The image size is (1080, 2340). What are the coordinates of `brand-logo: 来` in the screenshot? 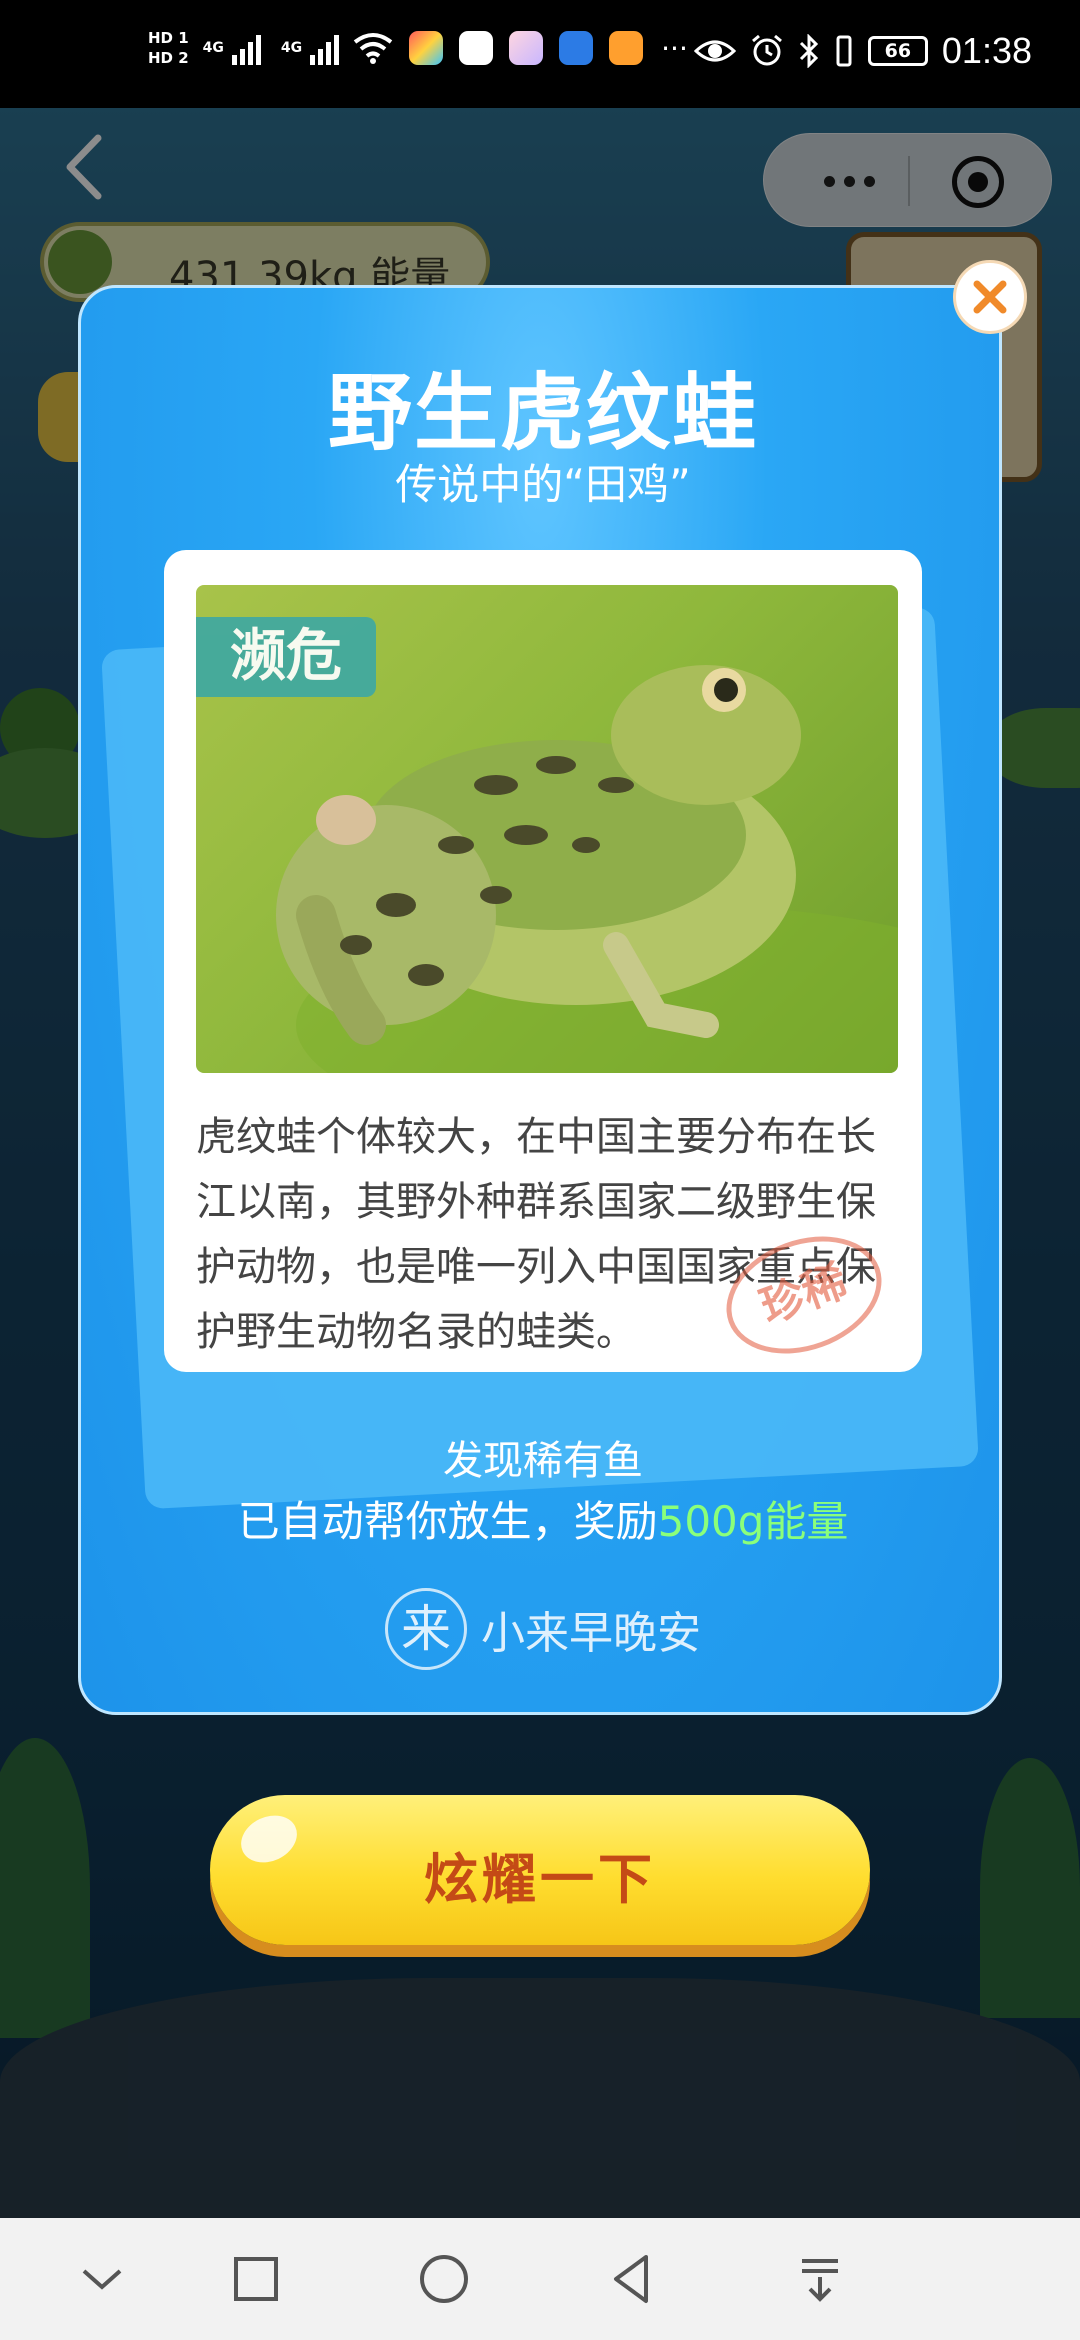 It's located at (426, 1629).